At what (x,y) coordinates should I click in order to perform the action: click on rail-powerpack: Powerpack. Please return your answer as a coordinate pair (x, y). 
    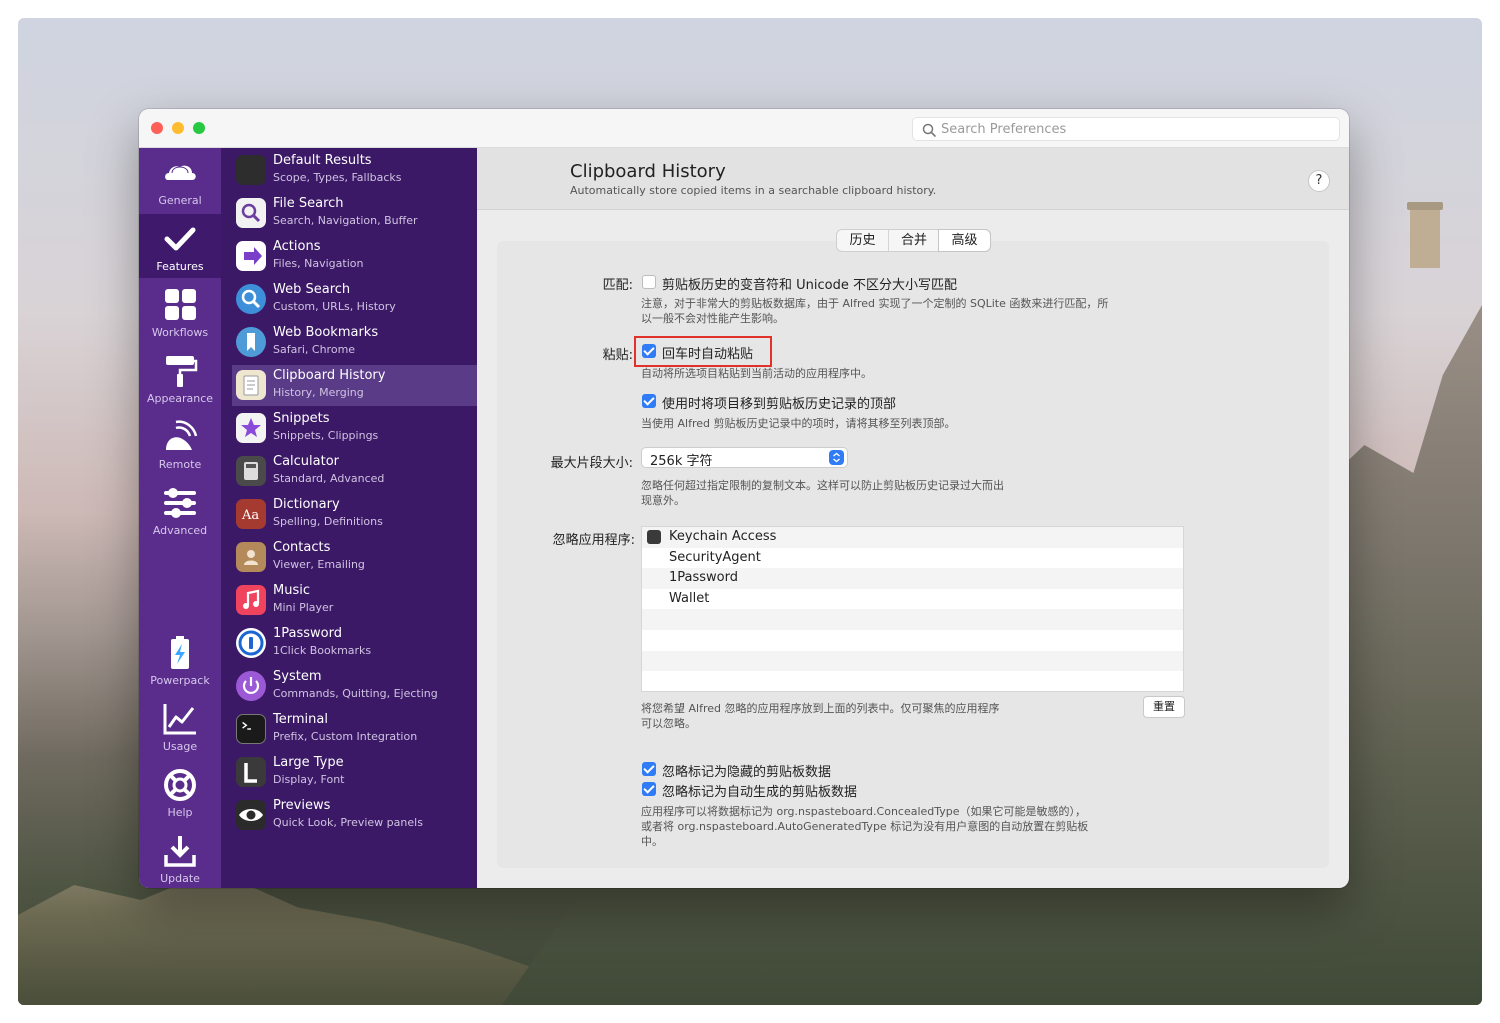
    Looking at the image, I should click on (180, 660).